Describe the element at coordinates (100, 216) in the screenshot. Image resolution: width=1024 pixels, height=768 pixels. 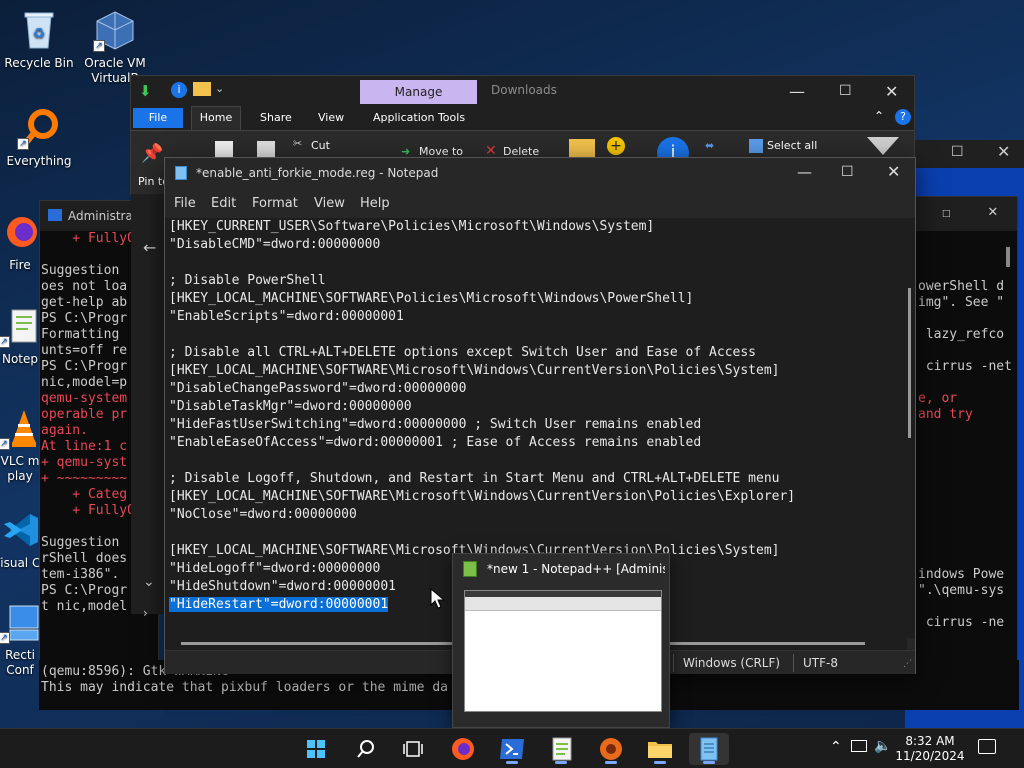
I see `console-title: Administra` at that location.